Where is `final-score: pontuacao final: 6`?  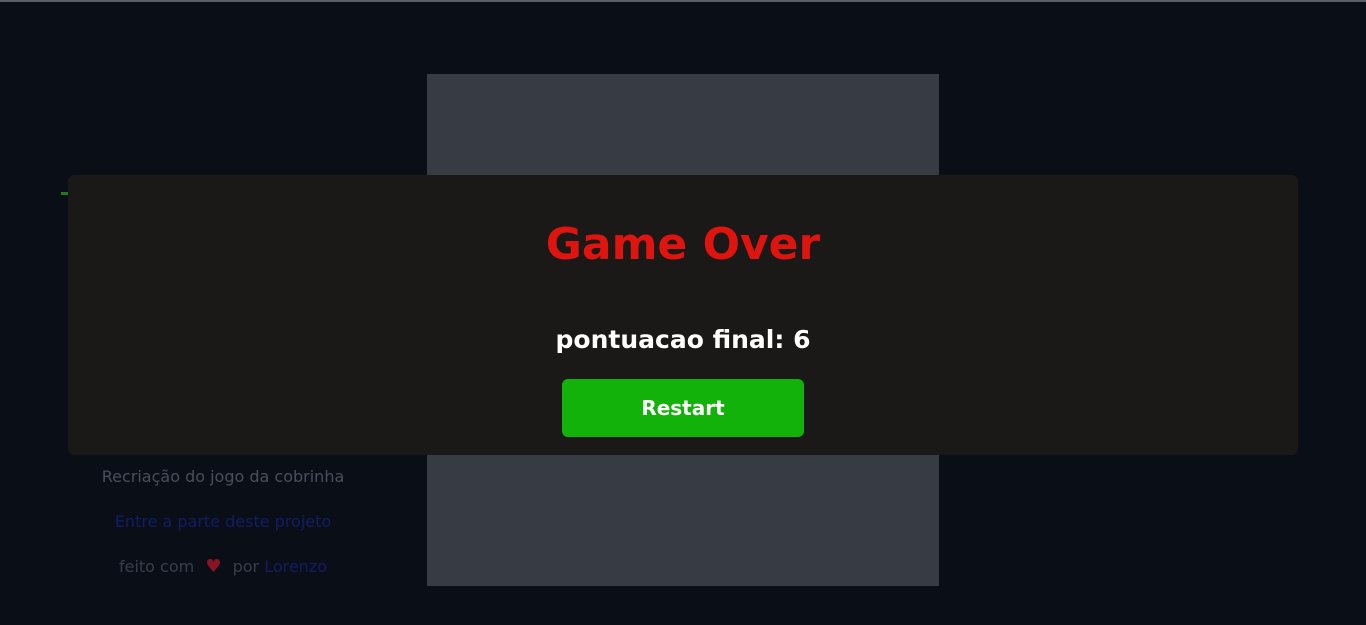 final-score: pontuacao final: 6 is located at coordinates (683, 340).